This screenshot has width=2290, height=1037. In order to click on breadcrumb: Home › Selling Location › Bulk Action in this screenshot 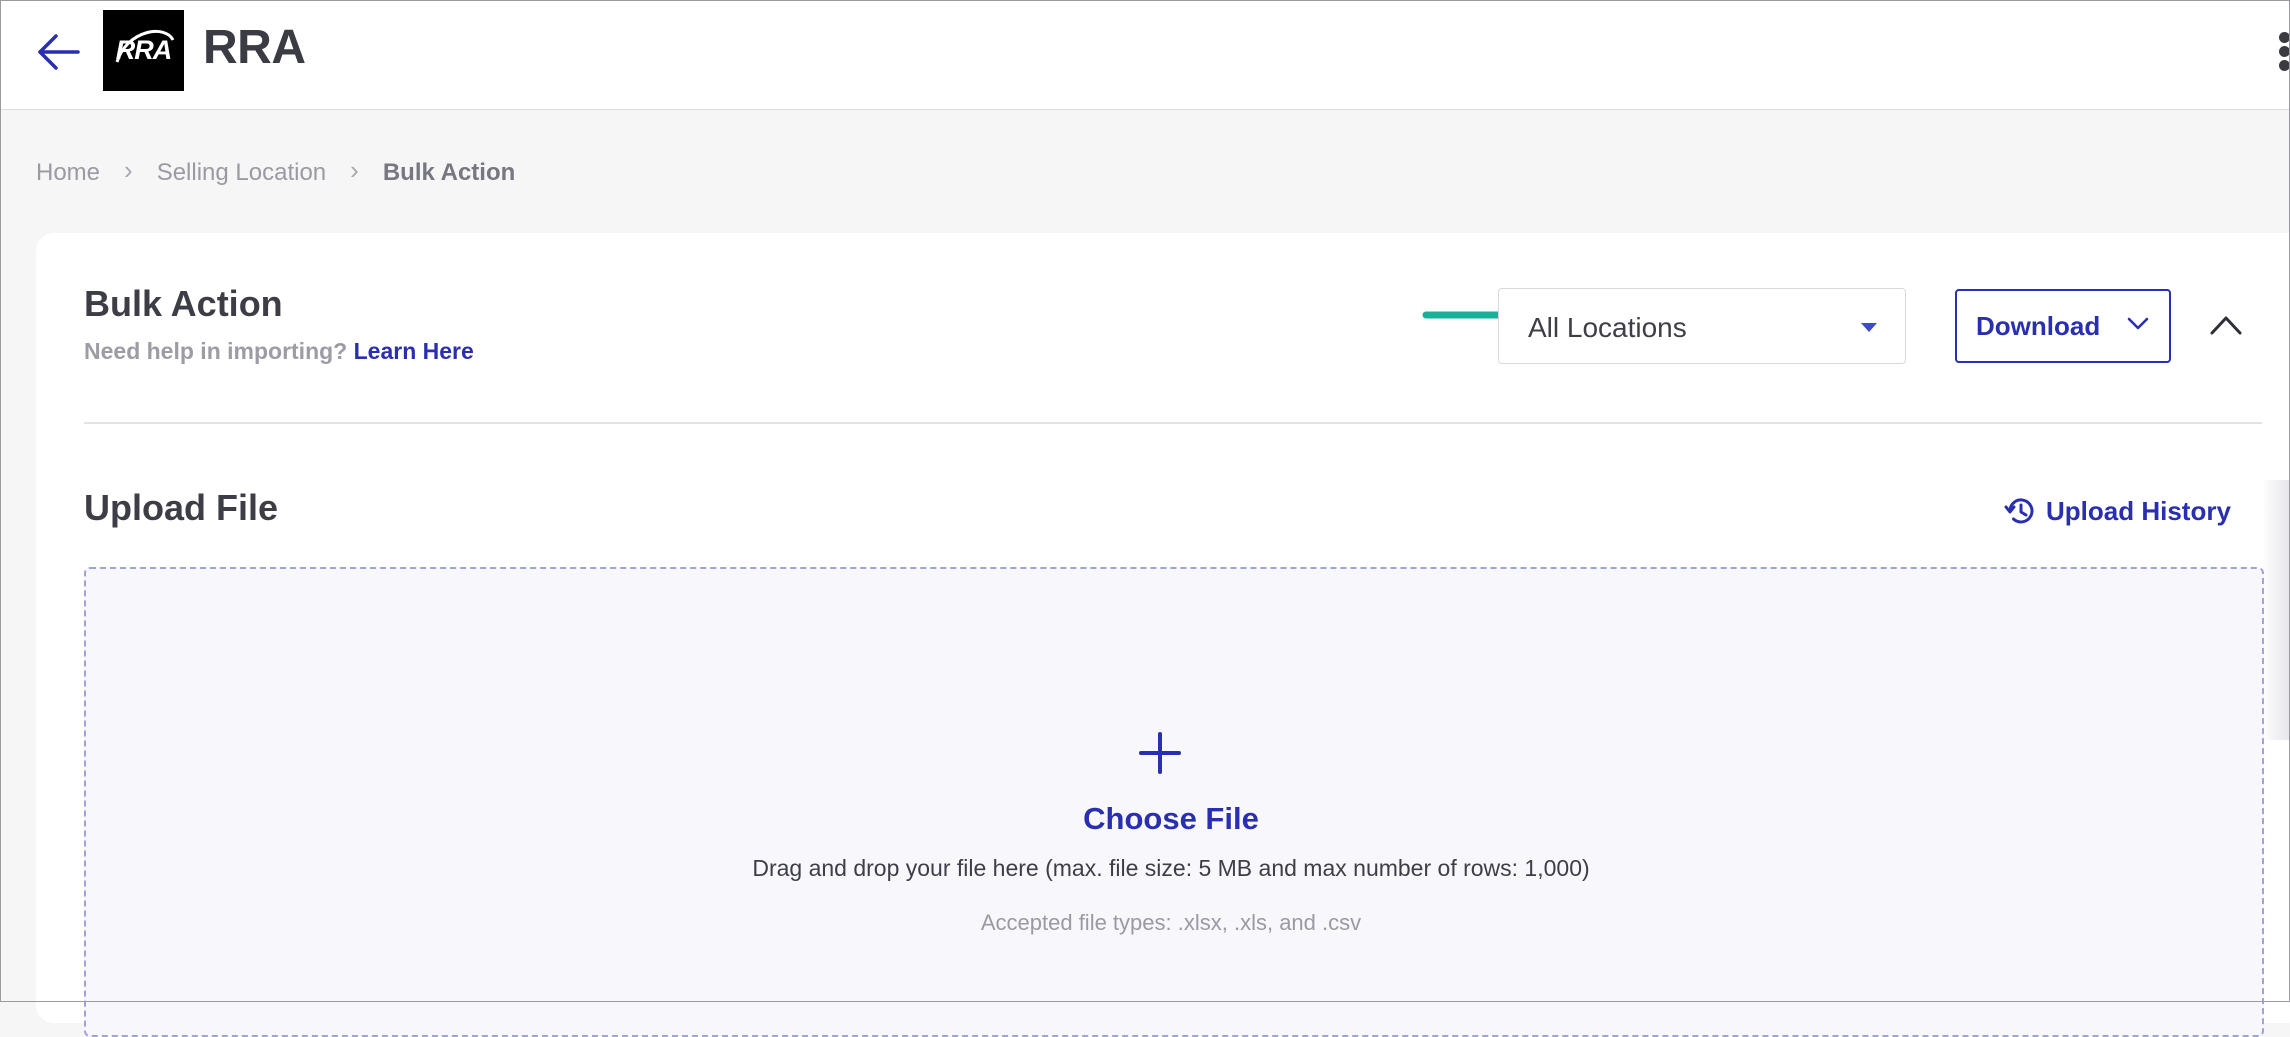, I will do `click(276, 171)`.